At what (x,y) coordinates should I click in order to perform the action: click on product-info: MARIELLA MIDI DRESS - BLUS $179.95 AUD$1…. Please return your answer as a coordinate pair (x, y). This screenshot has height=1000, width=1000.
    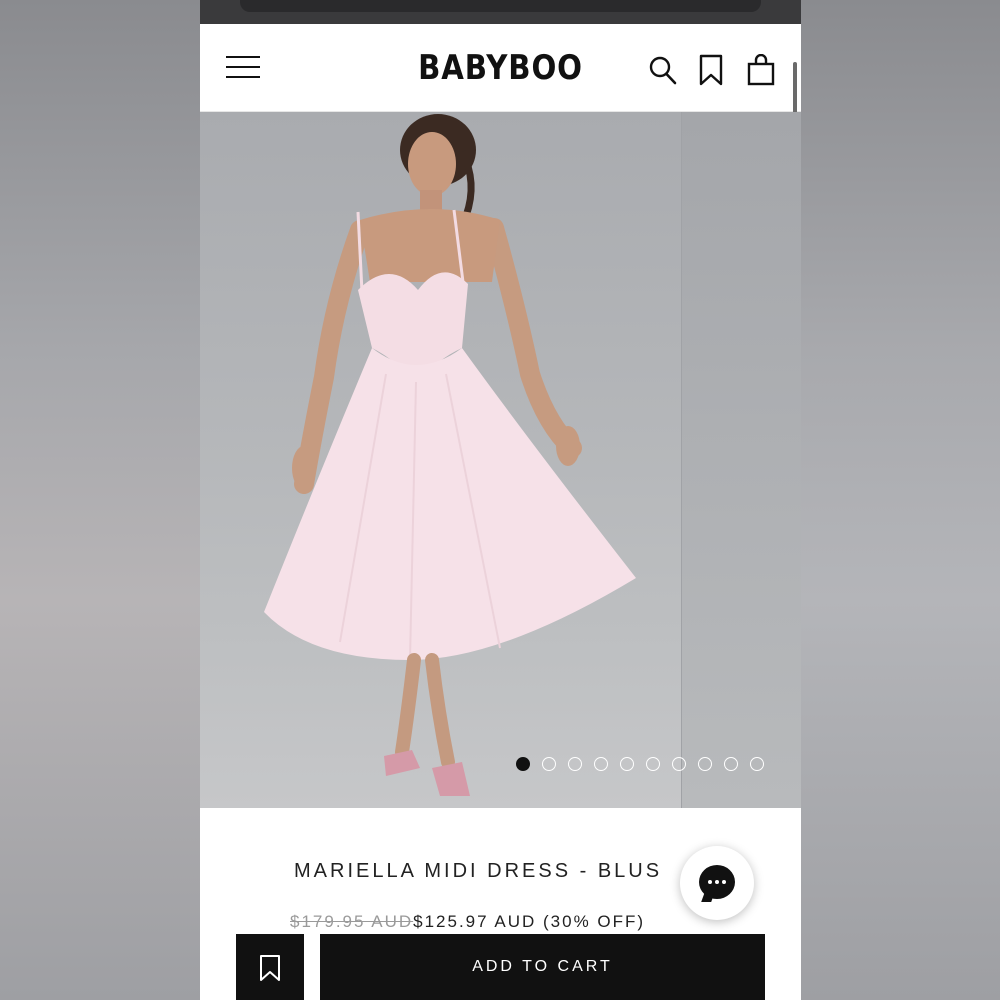
    Looking at the image, I should click on (500, 904).